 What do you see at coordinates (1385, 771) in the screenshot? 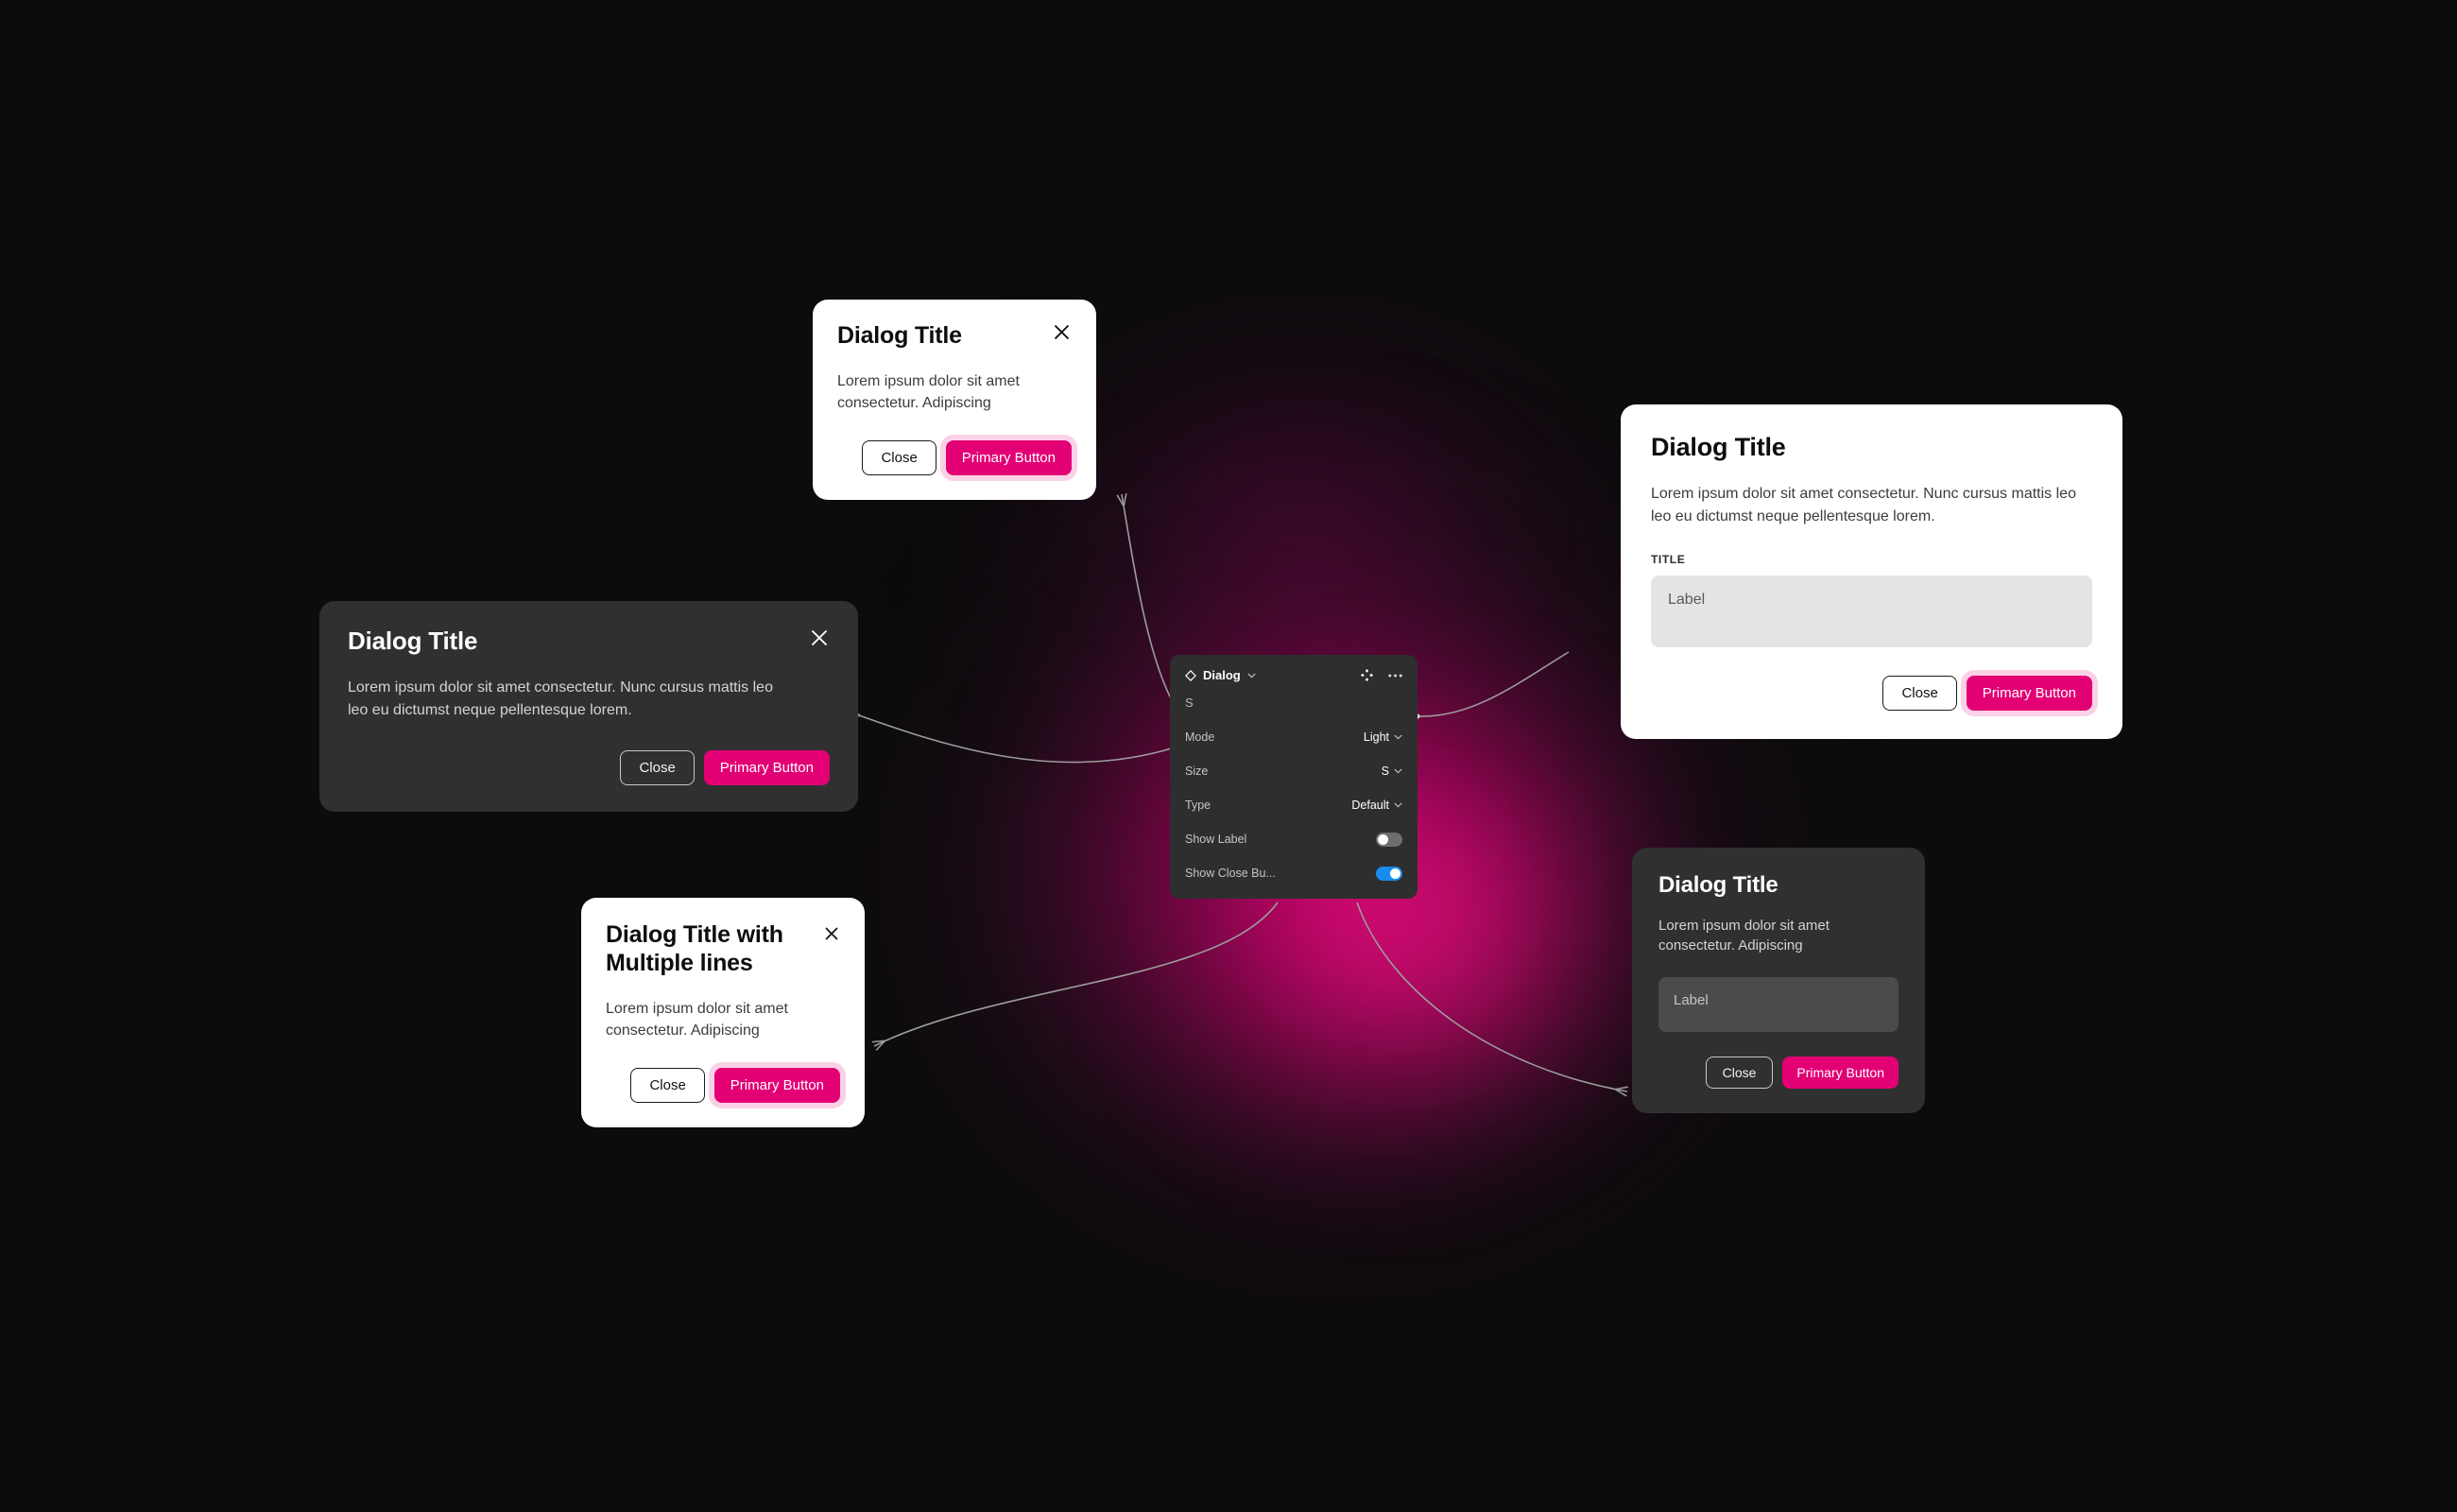
I see `property-value-text: S` at bounding box center [1385, 771].